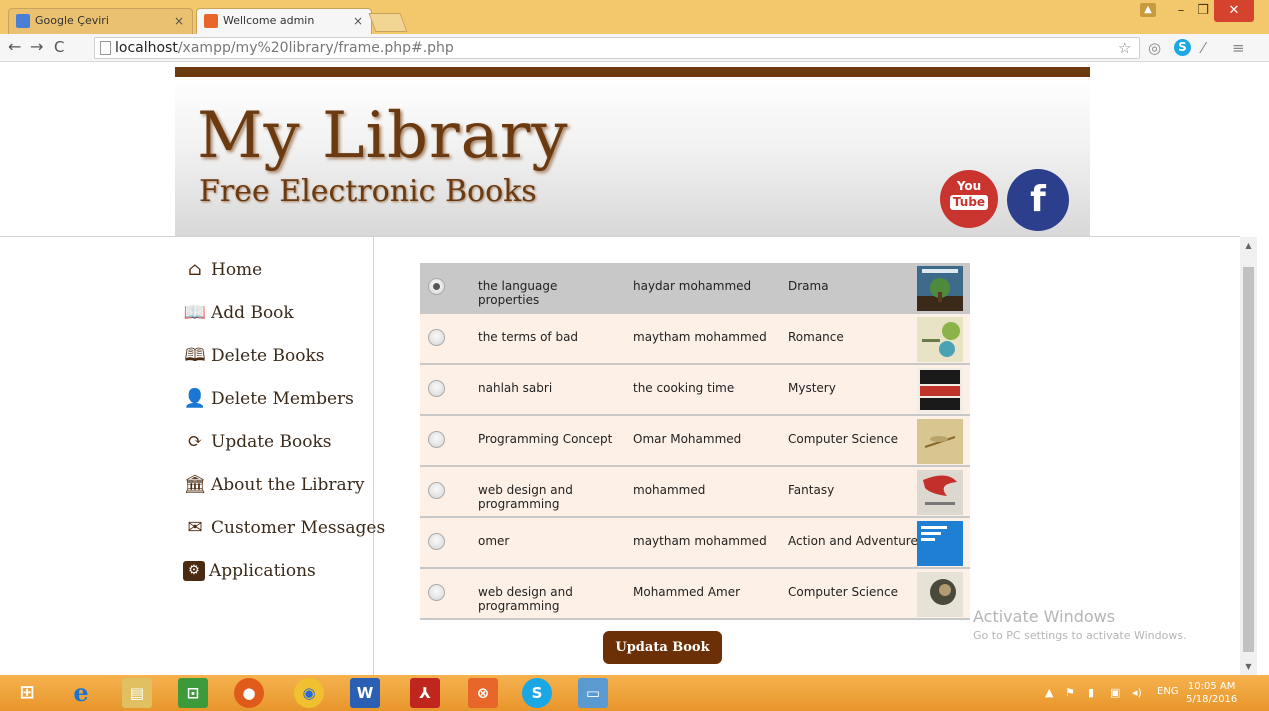 The image size is (1269, 711). Describe the element at coordinates (1203, 11) in the screenshot. I see `restore-icon: ❐` at that location.